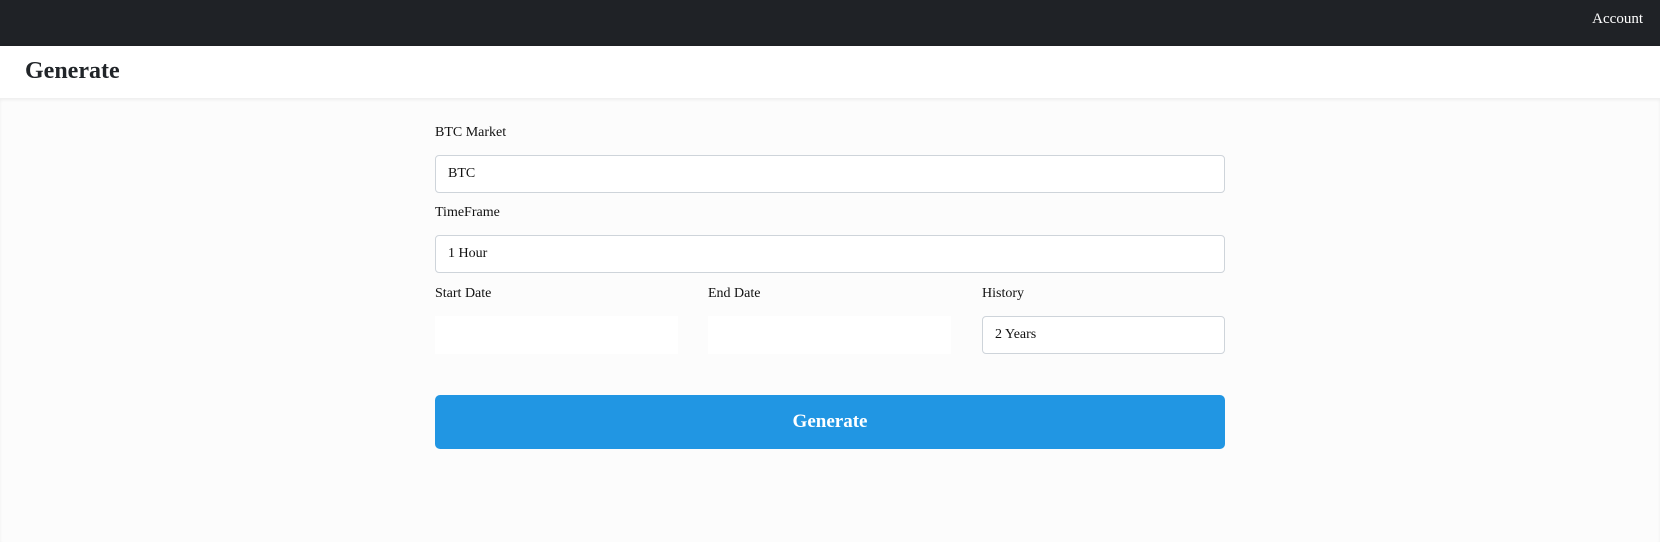  What do you see at coordinates (830, 174) in the screenshot?
I see `market-select: BTC` at bounding box center [830, 174].